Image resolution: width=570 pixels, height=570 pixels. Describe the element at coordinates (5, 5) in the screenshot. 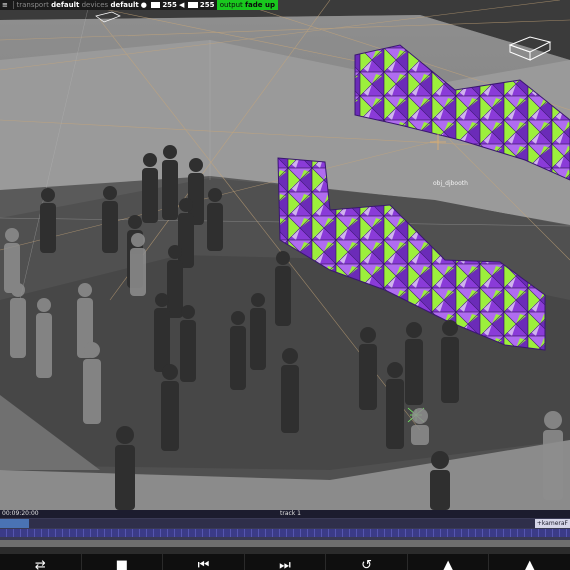

I see `menu-icon: ≡` at that location.